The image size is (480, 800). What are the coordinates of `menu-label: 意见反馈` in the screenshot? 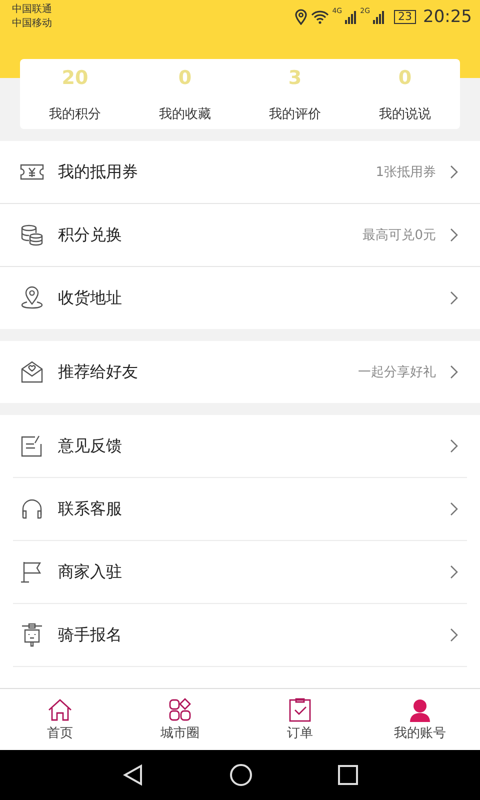 It's located at (90, 446).